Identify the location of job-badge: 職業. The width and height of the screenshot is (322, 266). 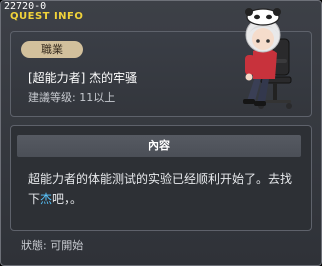
(52, 49).